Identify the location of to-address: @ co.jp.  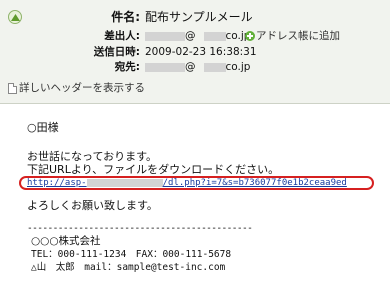
(197, 67).